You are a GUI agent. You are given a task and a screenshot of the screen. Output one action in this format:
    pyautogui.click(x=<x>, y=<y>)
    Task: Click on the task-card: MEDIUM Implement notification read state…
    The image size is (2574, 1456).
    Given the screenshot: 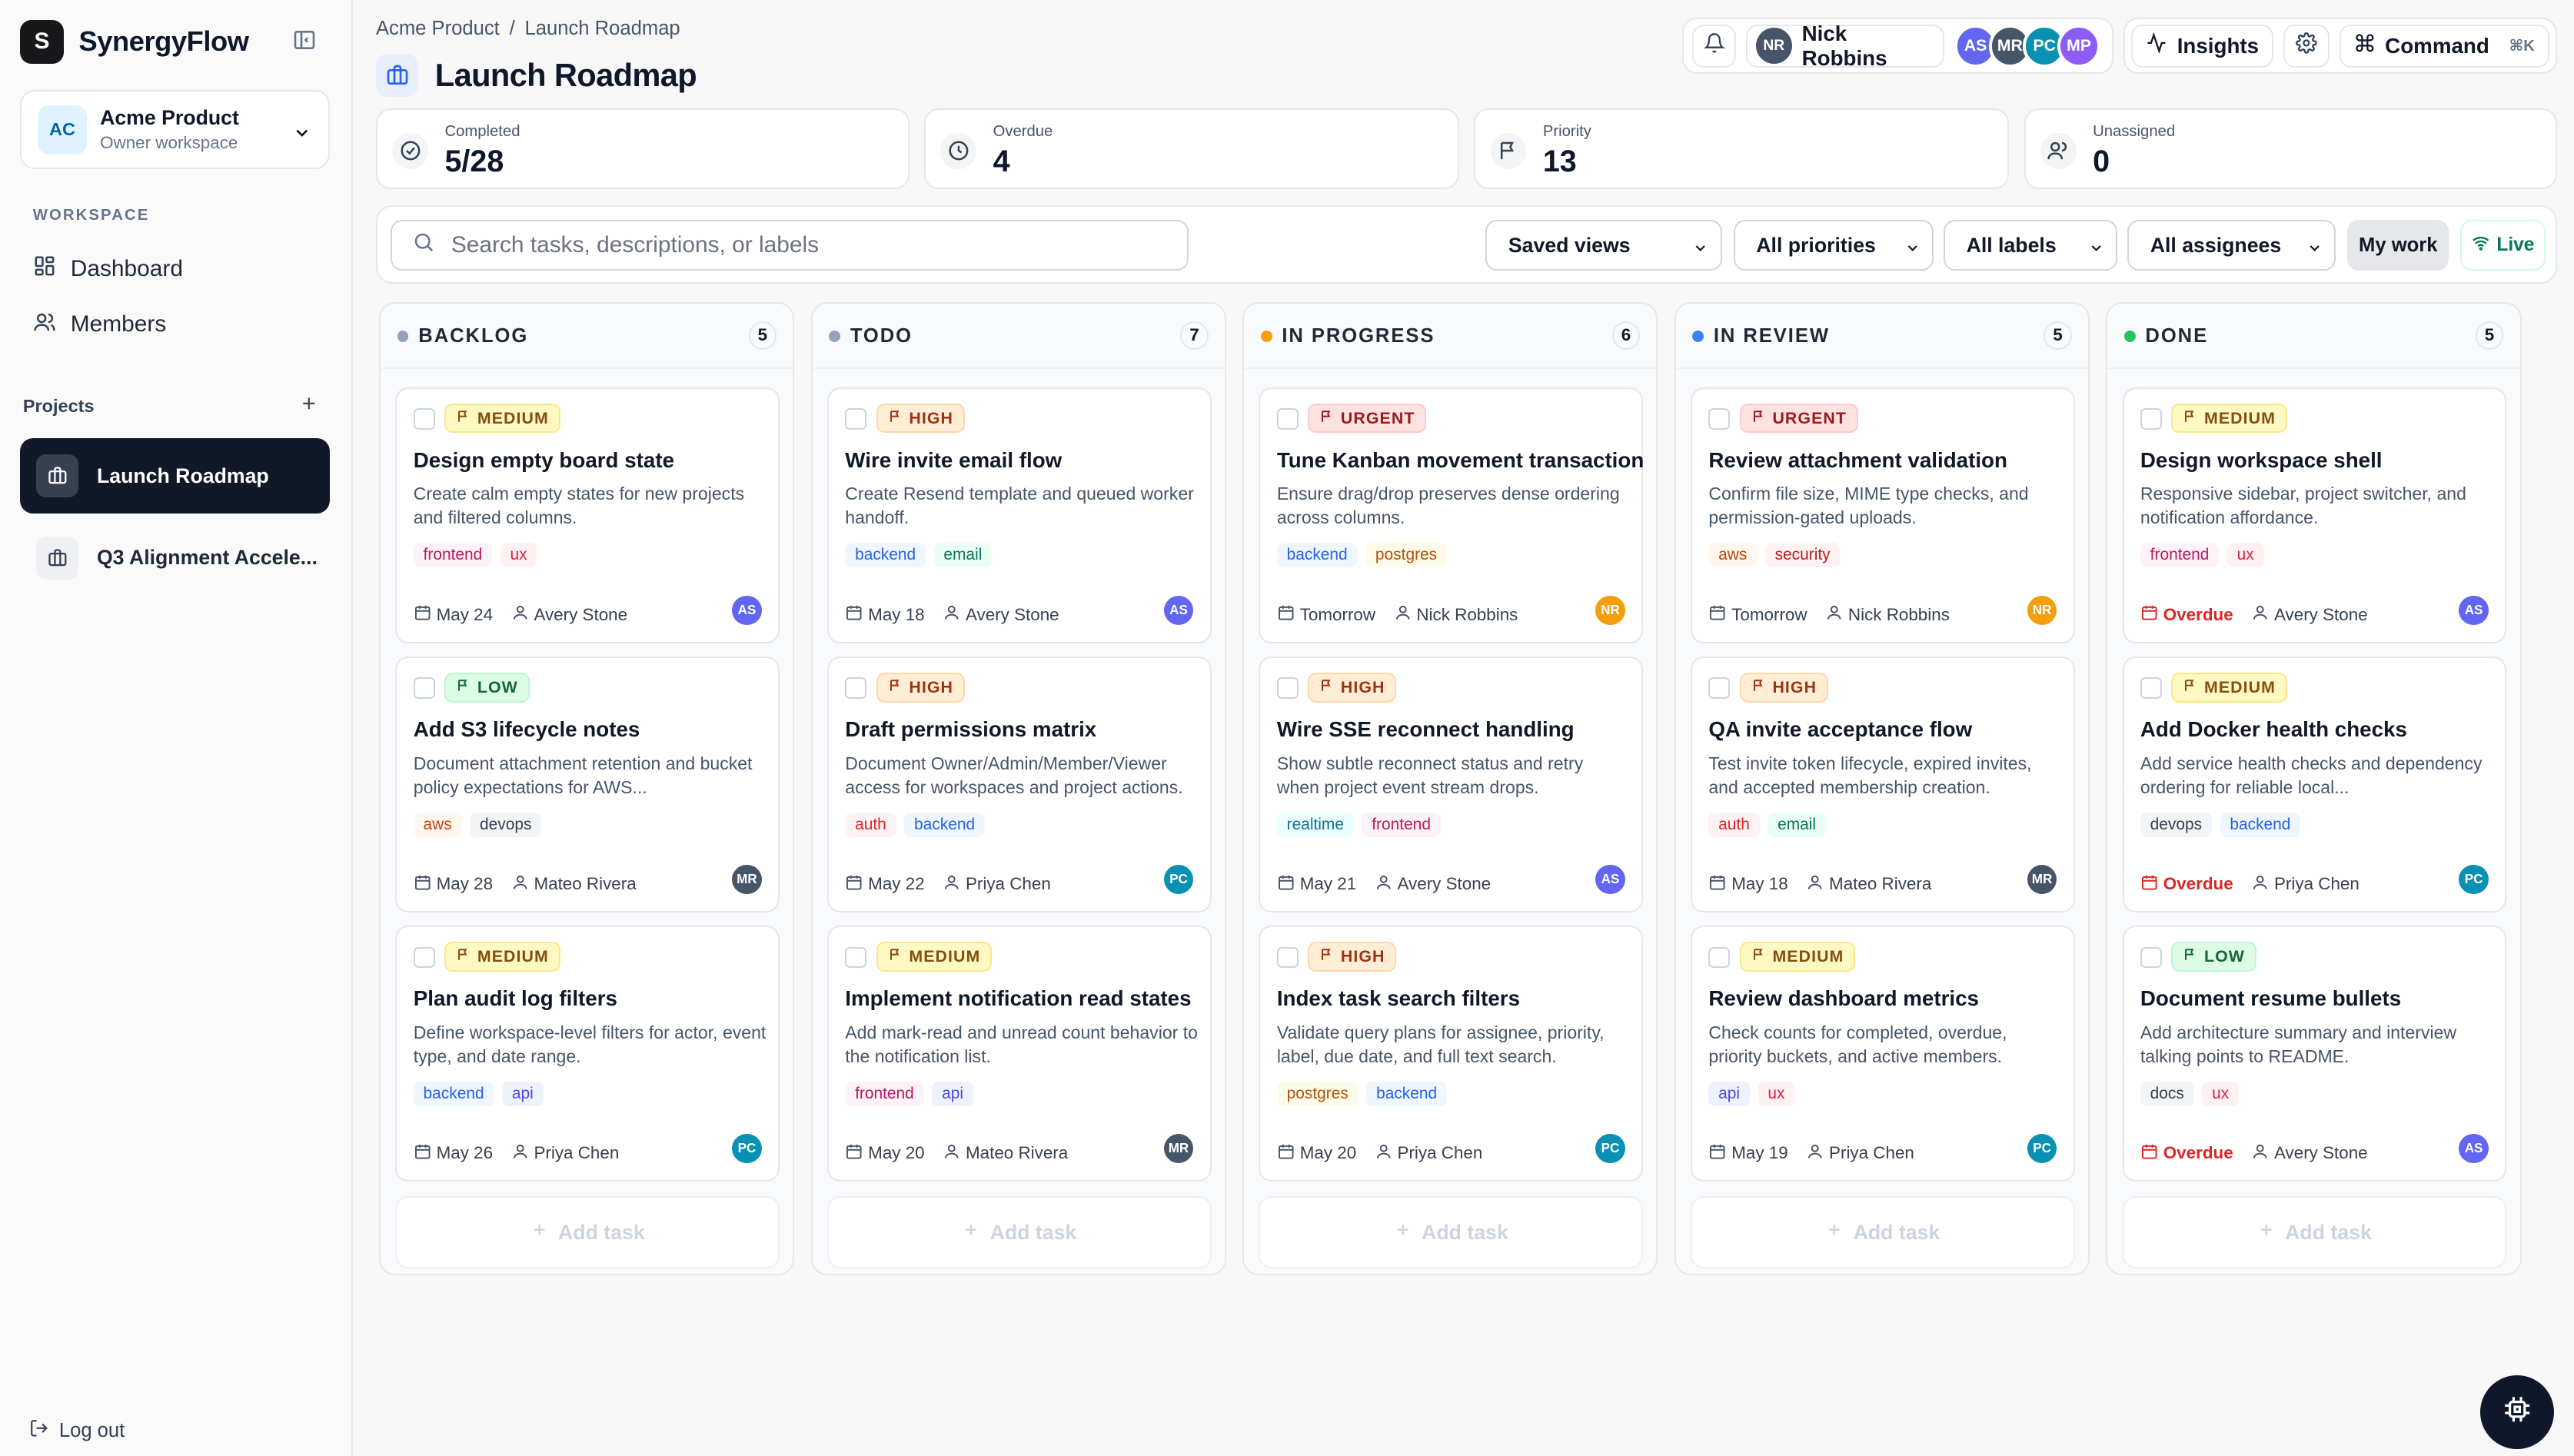 What is the action you would take?
    pyautogui.click(x=1019, y=1054)
    